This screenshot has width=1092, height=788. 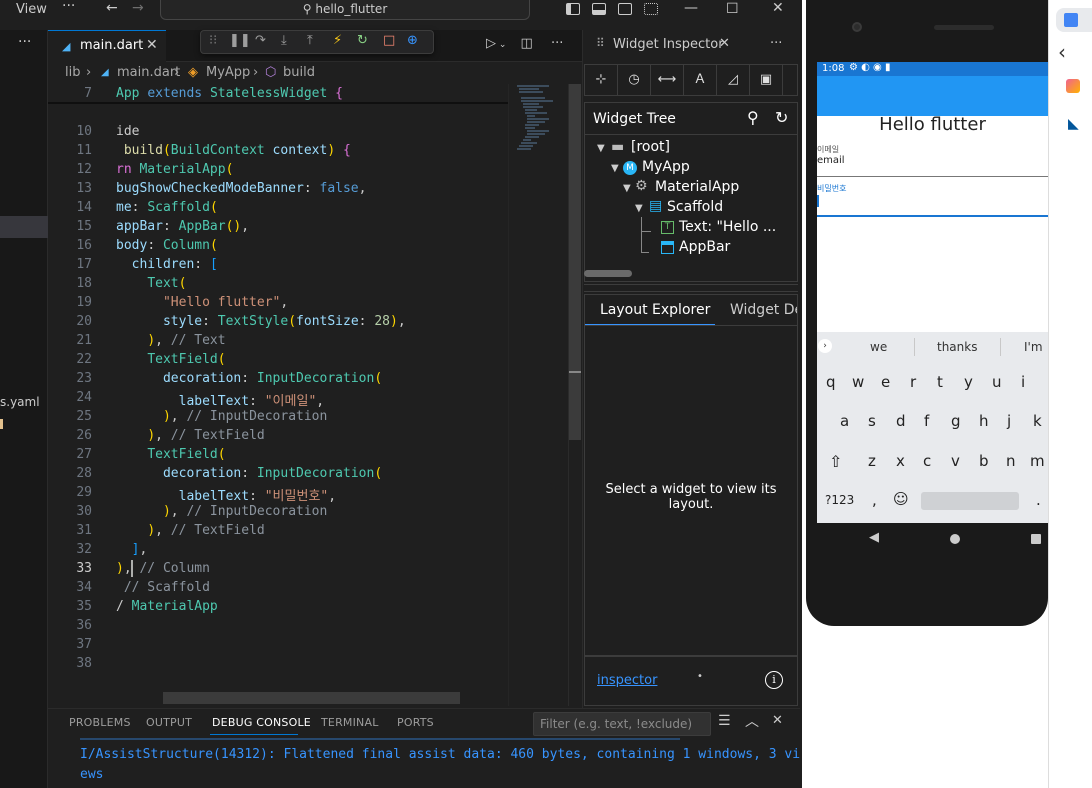 What do you see at coordinates (839, 500) in the screenshot?
I see `symbols-key: ?123` at bounding box center [839, 500].